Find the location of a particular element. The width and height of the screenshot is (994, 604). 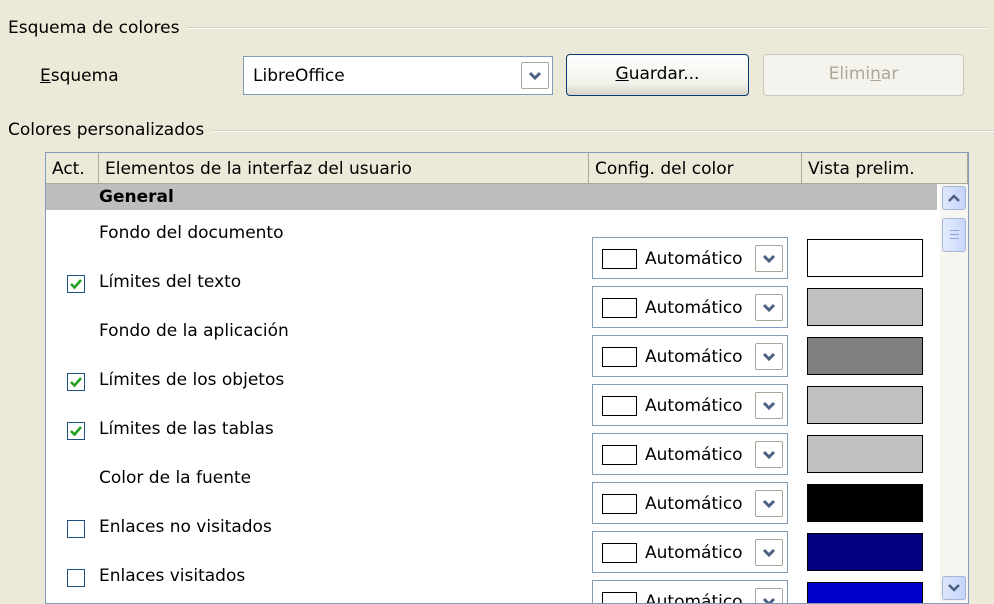

row-label: Límites del texto is located at coordinates (170, 282).